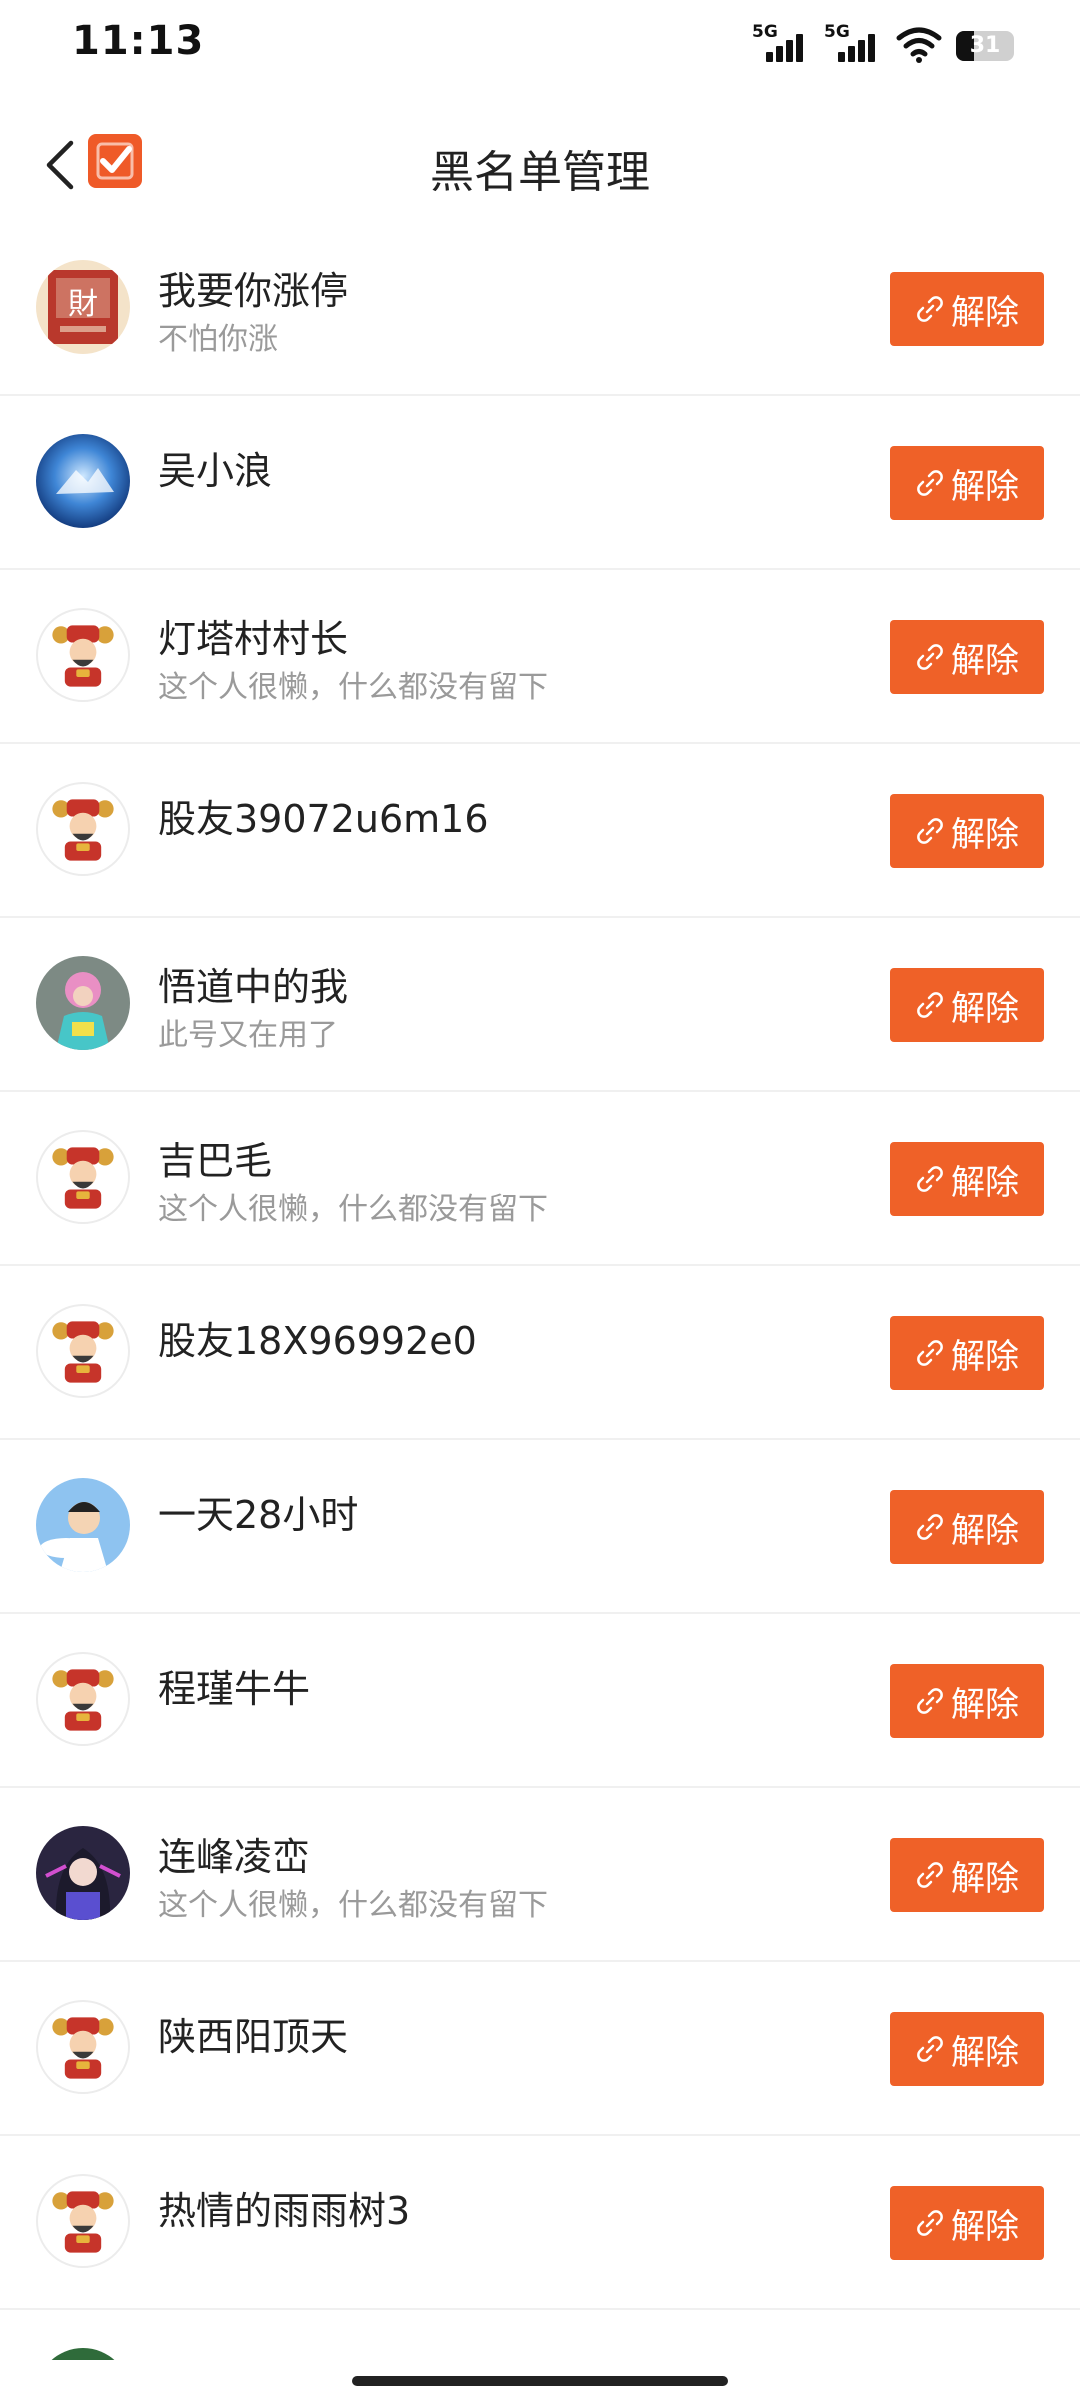  What do you see at coordinates (540, 45) in the screenshot?
I see `status-bar: 11:13 5G 5G 31` at bounding box center [540, 45].